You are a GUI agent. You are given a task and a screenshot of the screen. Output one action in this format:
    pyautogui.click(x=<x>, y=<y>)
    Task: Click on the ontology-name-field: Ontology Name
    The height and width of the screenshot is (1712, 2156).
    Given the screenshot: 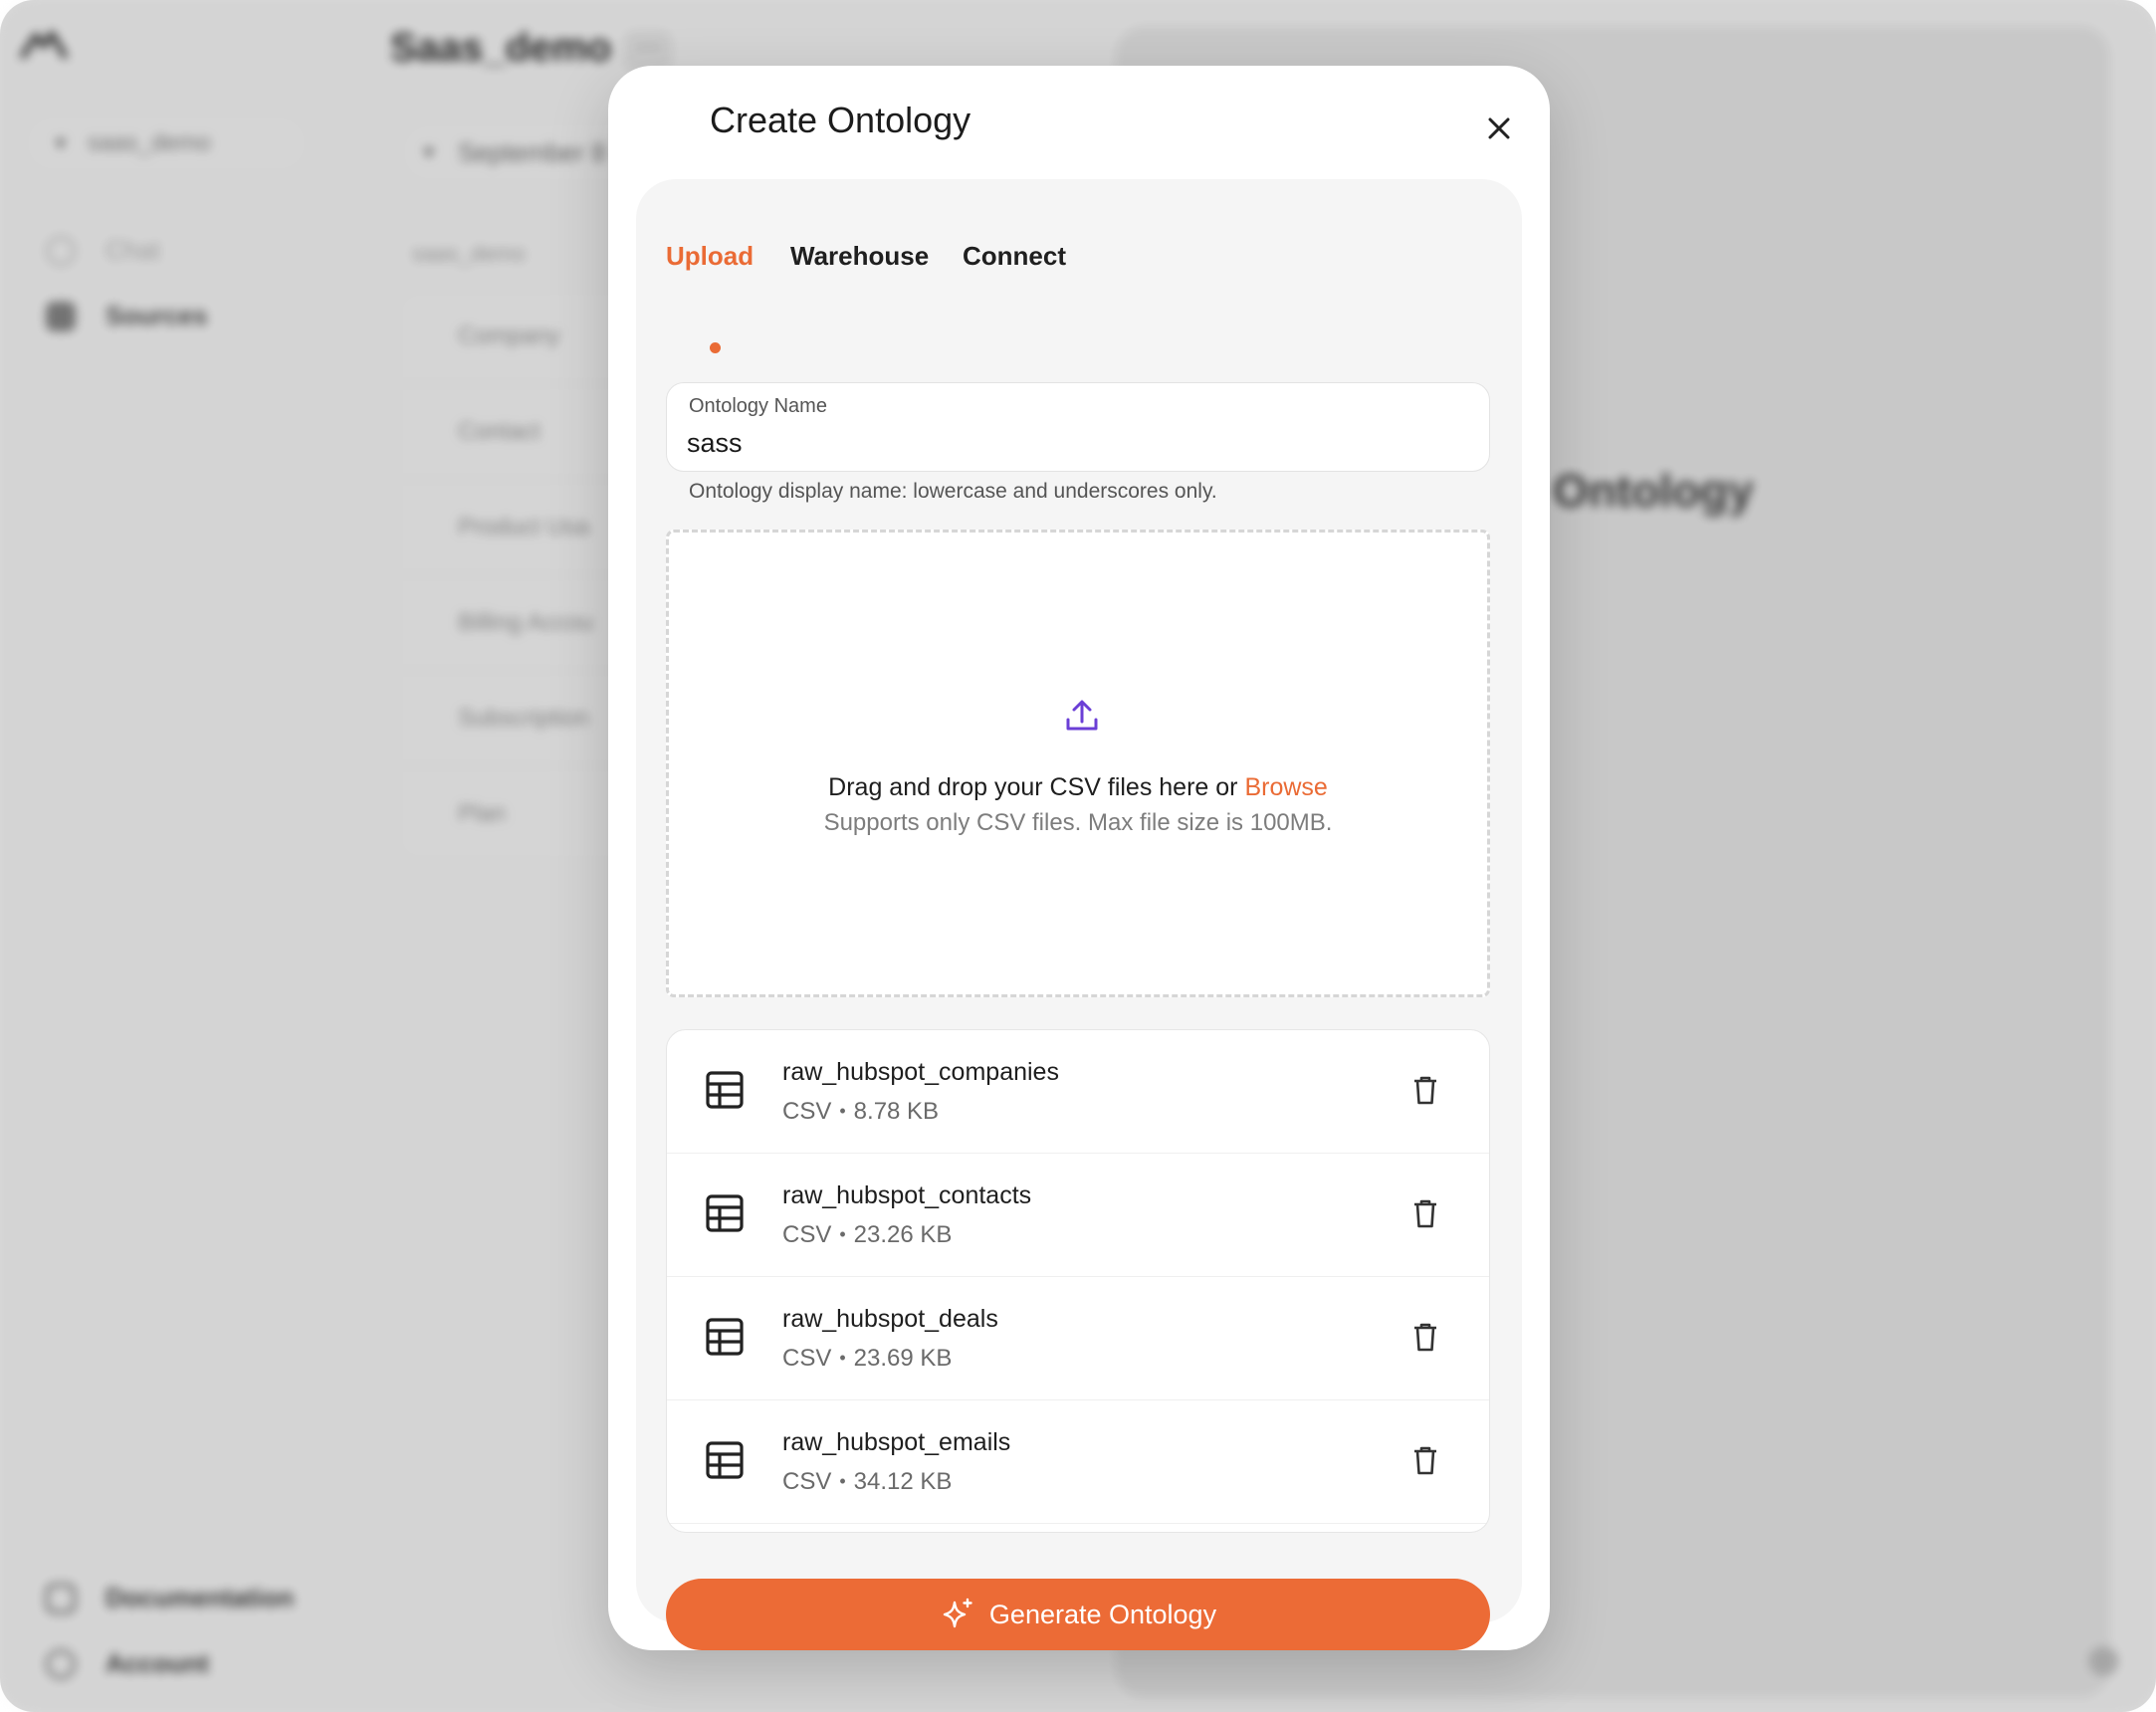 What is the action you would take?
    pyautogui.click(x=1078, y=427)
    